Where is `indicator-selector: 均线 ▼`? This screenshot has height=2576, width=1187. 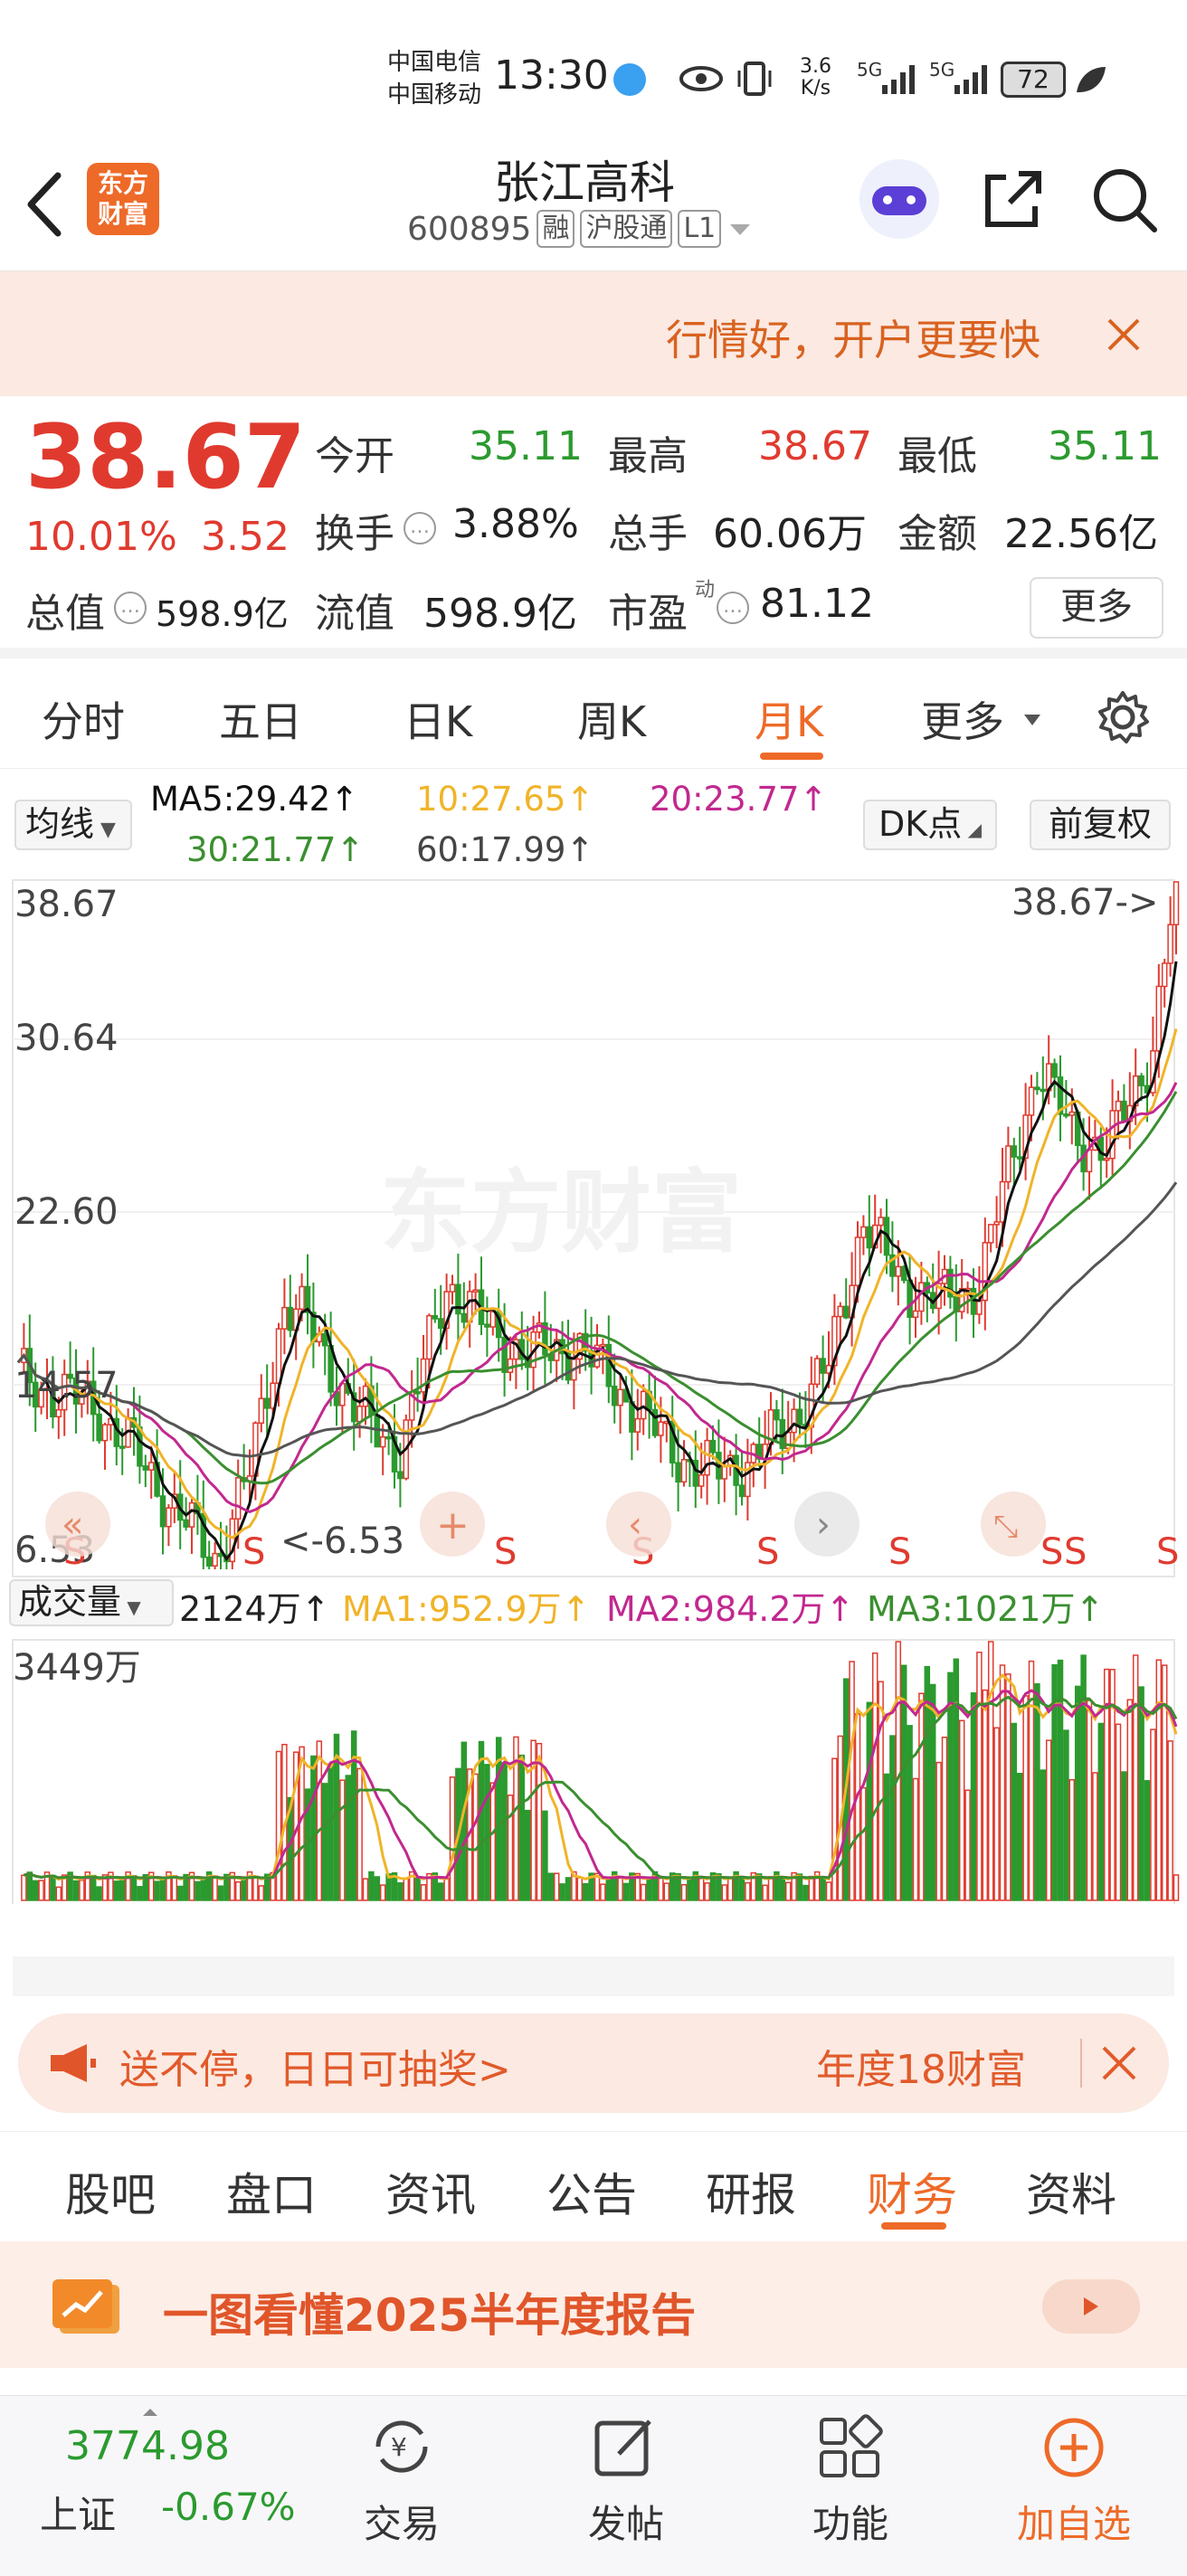
indicator-selector: 均线 ▼ is located at coordinates (73, 825).